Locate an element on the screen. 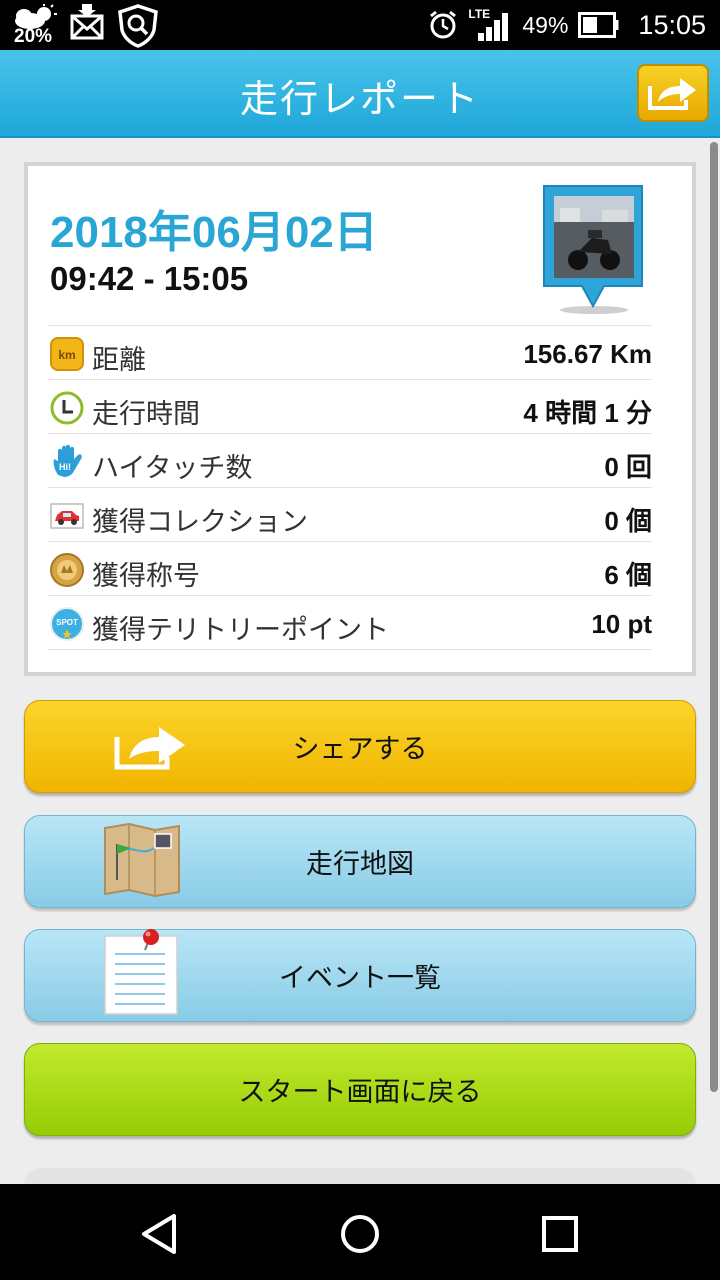  ride-map-button: 走行地図 is located at coordinates (360, 861).